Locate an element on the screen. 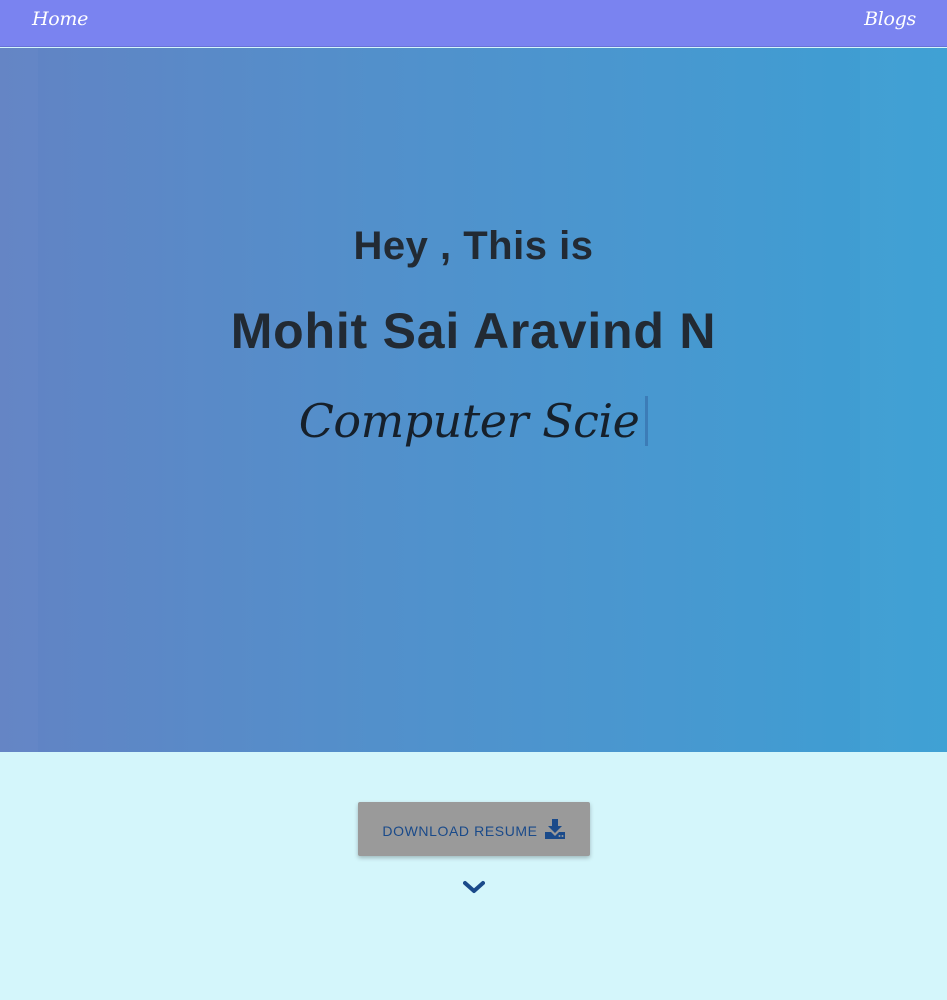 The image size is (947, 1000). nav-blogs-link: Blogs is located at coordinates (890, 19).